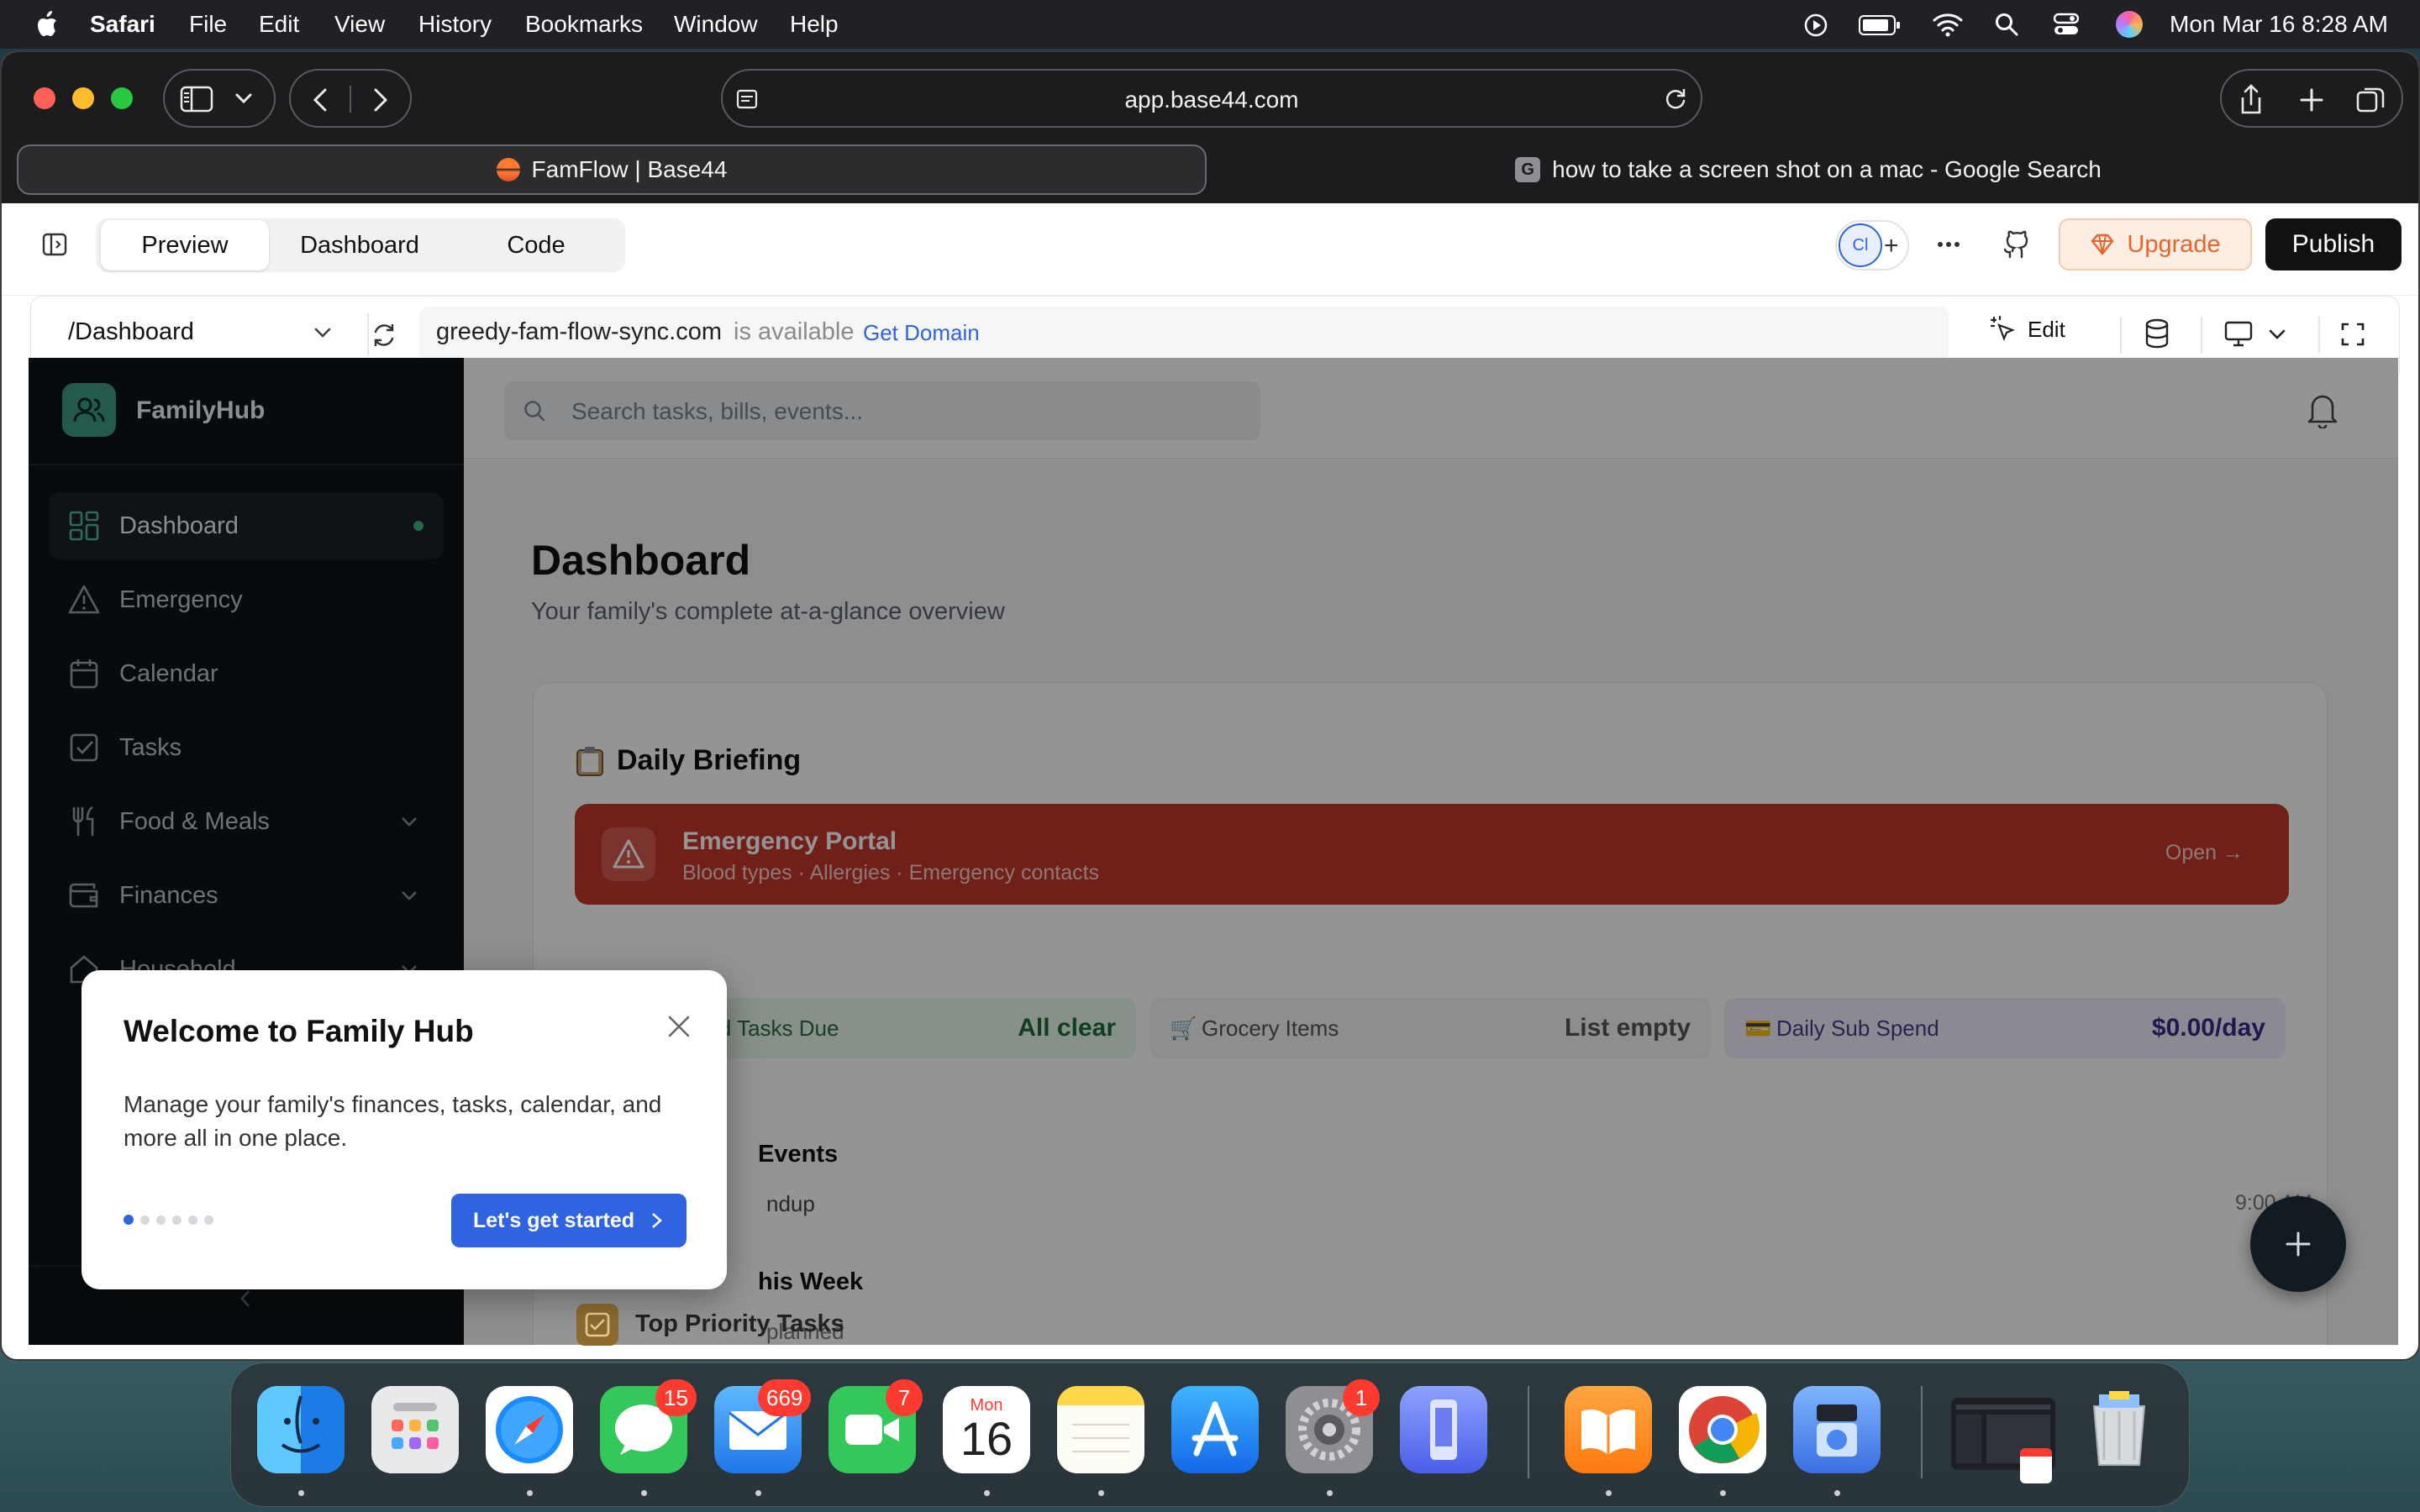  I want to click on zoom-window-button, so click(122, 98).